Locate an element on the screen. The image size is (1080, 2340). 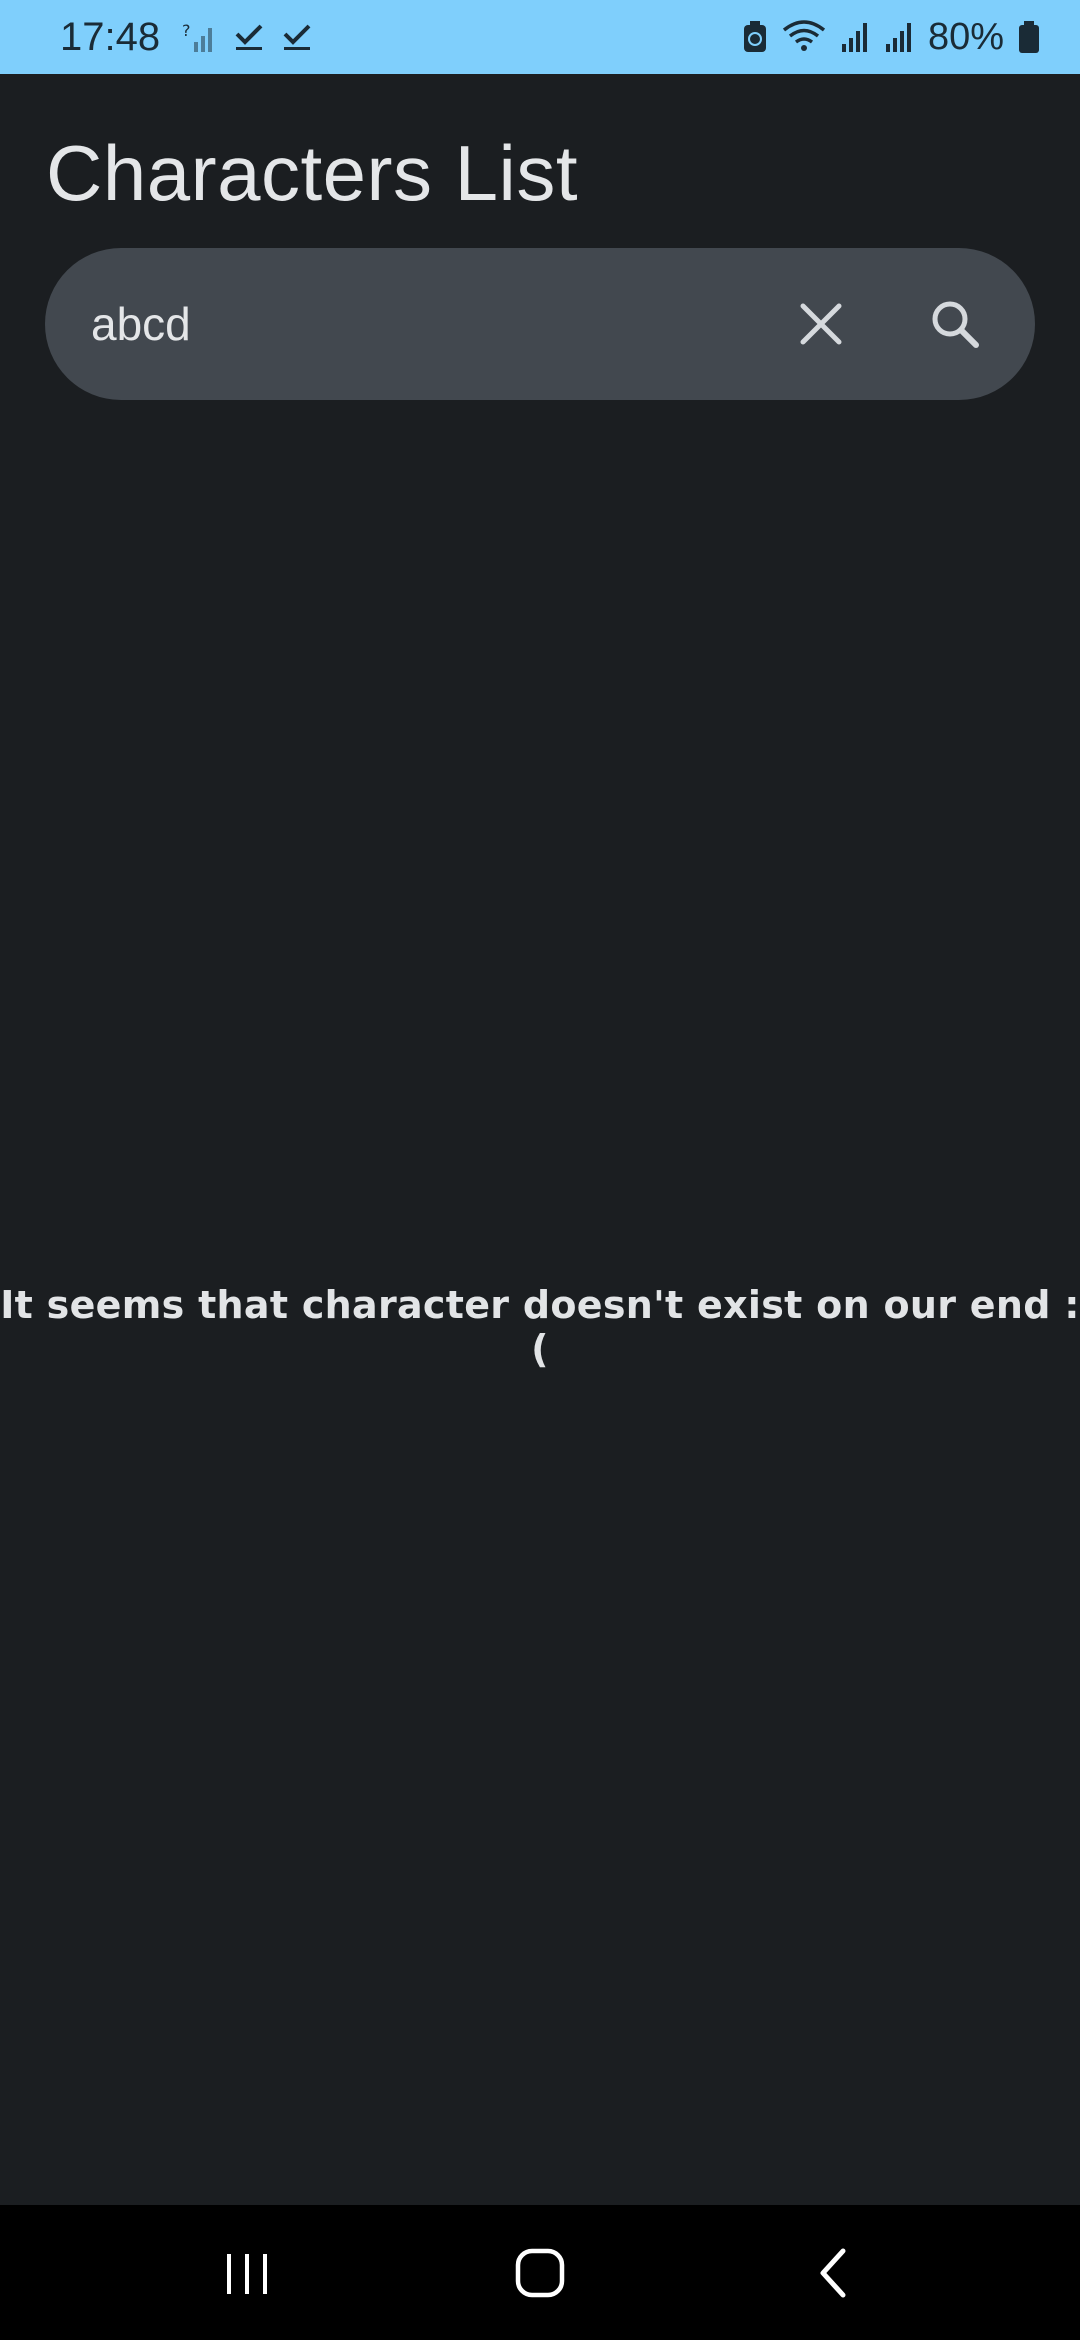
close-icon is located at coordinates (821, 324).